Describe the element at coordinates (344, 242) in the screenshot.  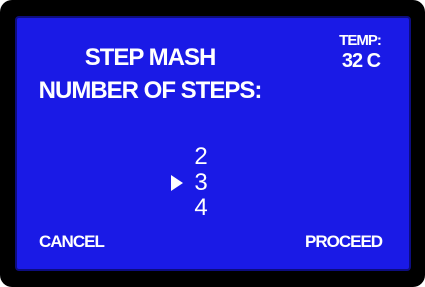
I see `proceed-softkey: PROCEED` at that location.